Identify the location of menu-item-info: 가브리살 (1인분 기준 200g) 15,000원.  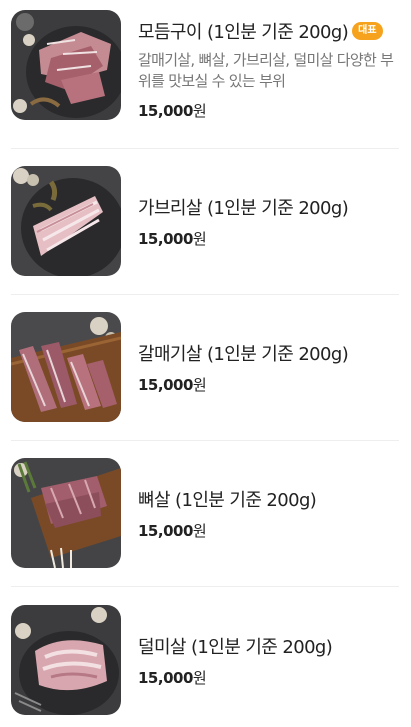
(268, 221).